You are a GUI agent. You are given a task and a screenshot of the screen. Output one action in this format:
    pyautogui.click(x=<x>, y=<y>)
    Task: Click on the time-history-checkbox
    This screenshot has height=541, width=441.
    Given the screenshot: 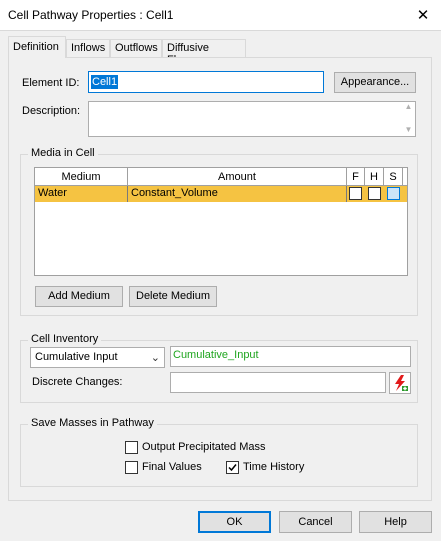 What is the action you would take?
    pyautogui.click(x=232, y=467)
    